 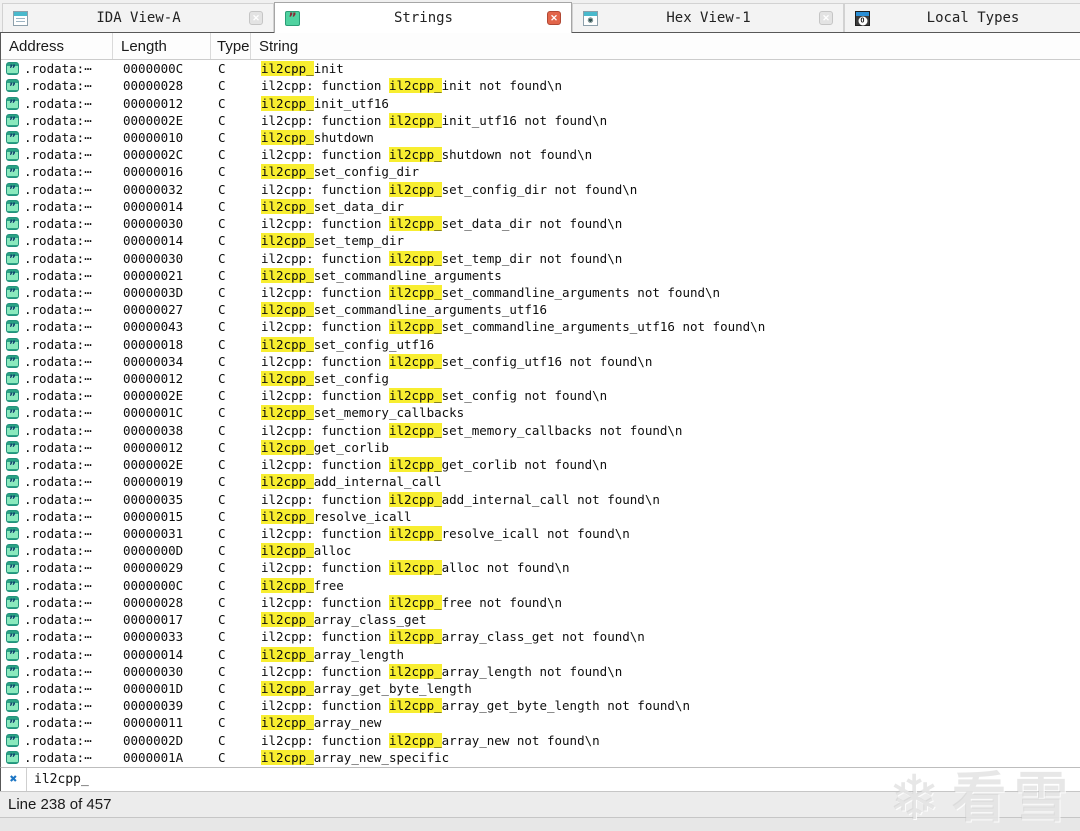 I want to click on cell-length: 00000029, so click(x=153, y=568).